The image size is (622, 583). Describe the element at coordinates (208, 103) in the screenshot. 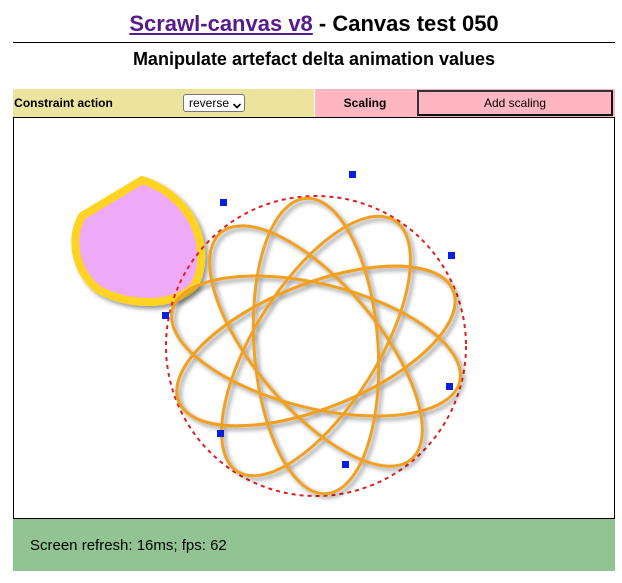

I see `constraint-action-value: reverse` at that location.